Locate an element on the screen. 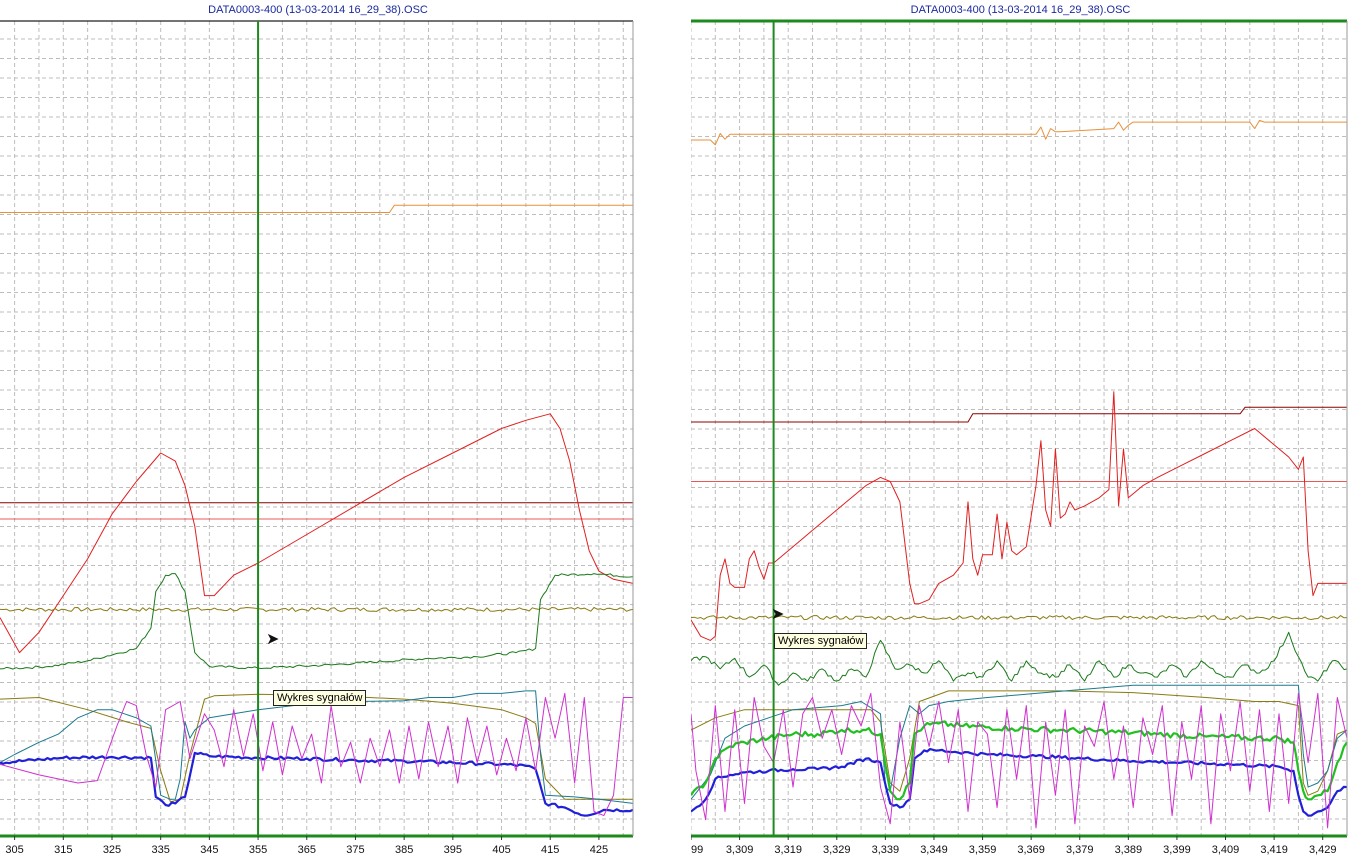 The width and height of the screenshot is (1350, 861). signal-series-magenta is located at coordinates (1019, 760).